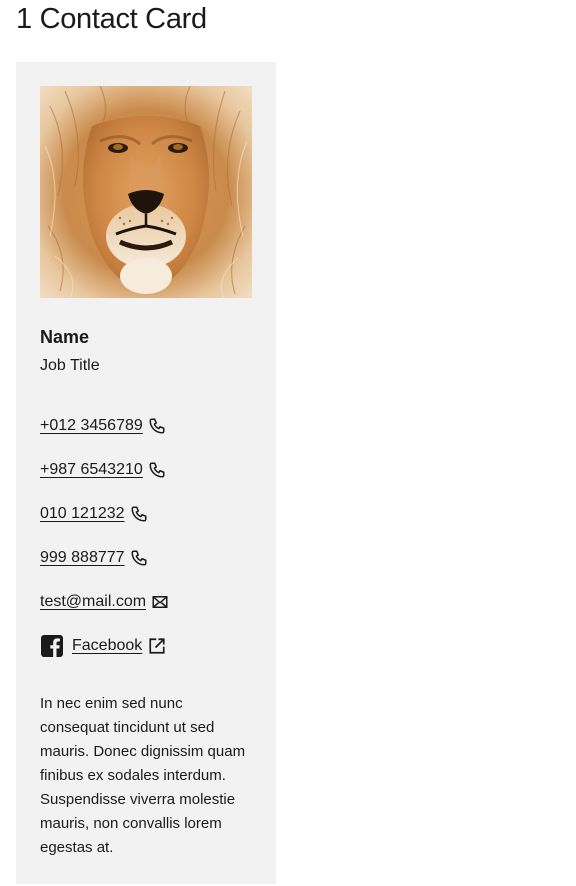 The height and width of the screenshot is (886, 576). I want to click on phone-link: +012 3456789, so click(91, 426).